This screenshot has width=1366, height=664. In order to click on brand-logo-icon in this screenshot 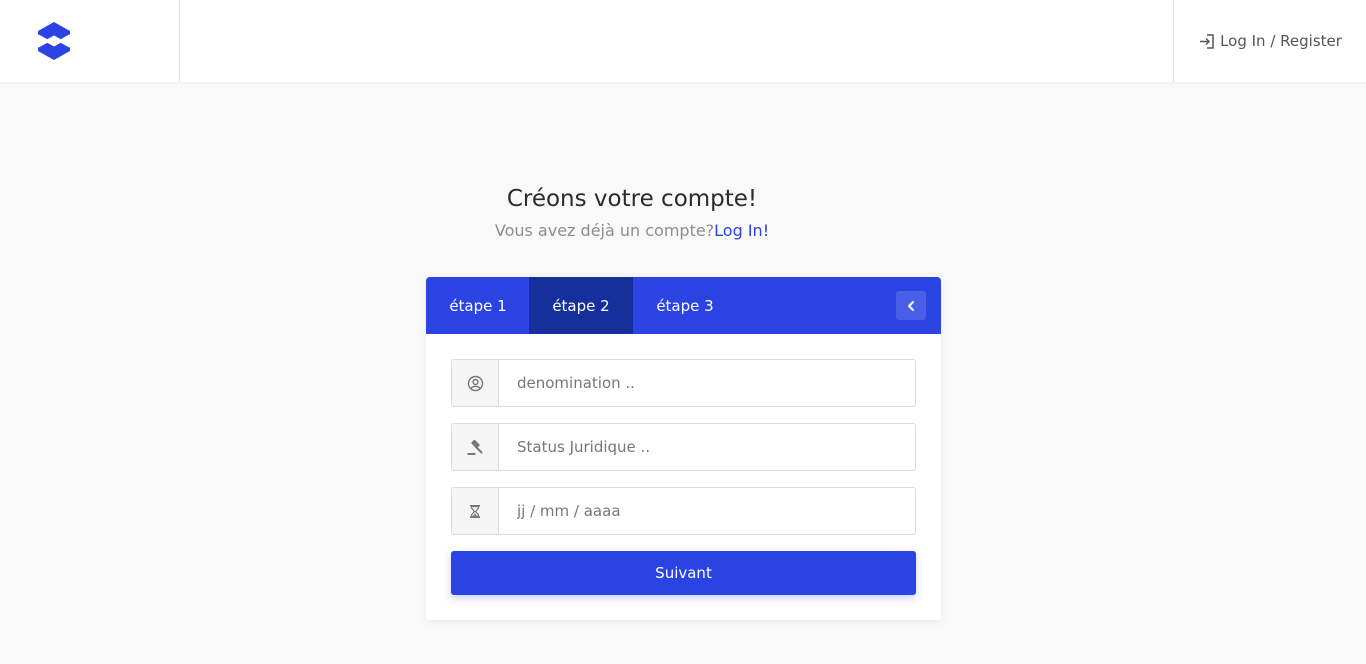, I will do `click(54, 41)`.